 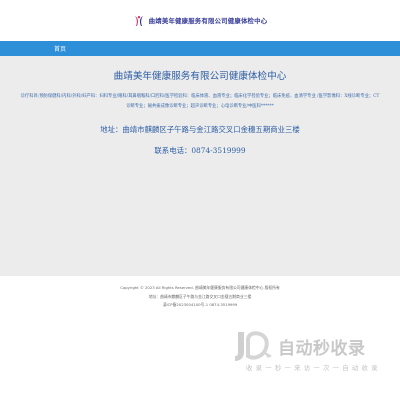 What do you see at coordinates (200, 76) in the screenshot?
I see `page-title: 曲靖美年健康服务有限公司健康体检中心` at bounding box center [200, 76].